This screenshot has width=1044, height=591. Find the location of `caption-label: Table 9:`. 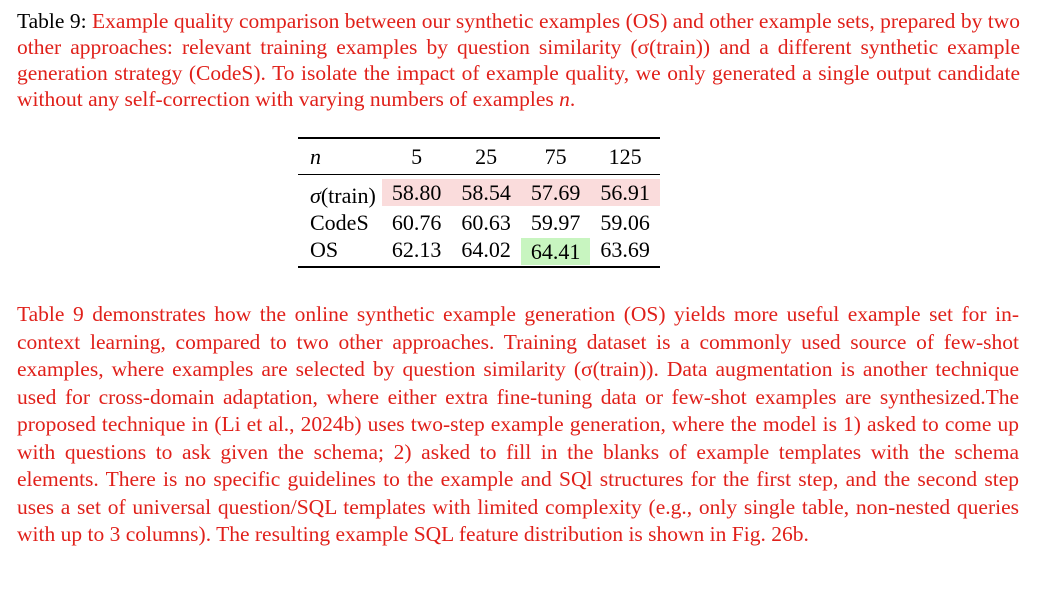

caption-label: Table 9: is located at coordinates (52, 21).